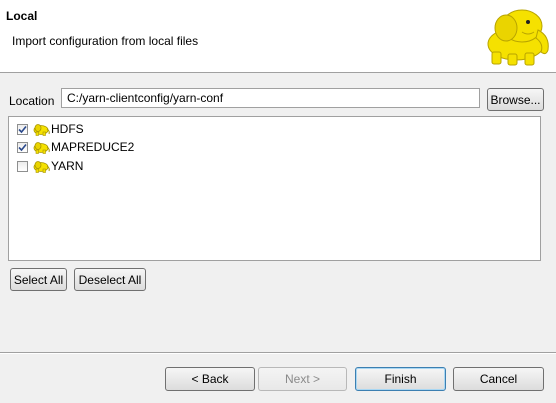  What do you see at coordinates (32, 101) in the screenshot?
I see `location-label: Location` at bounding box center [32, 101].